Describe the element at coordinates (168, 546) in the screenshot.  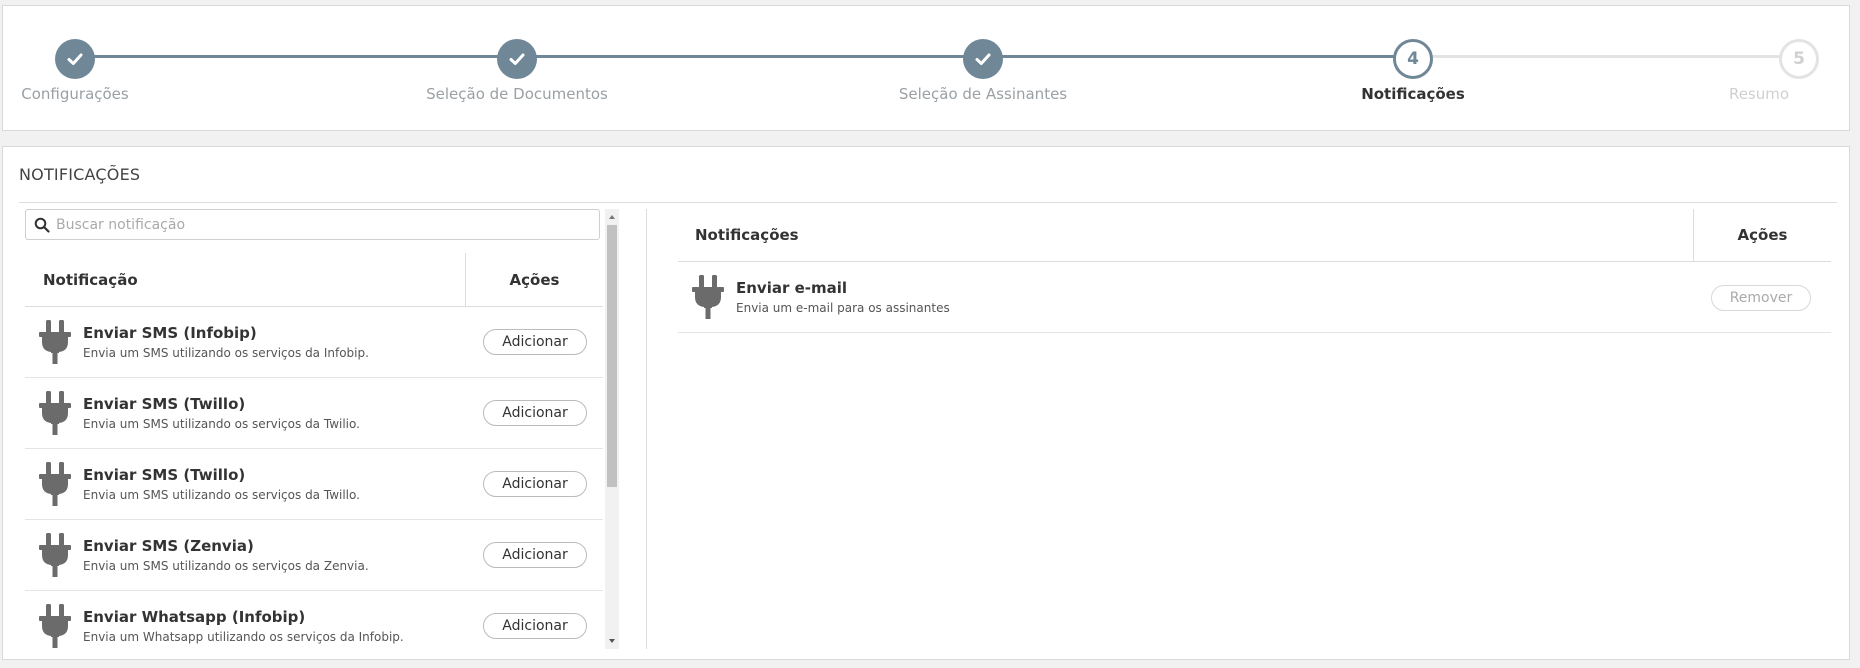
I see `notification-name: Enviar SMS (Zenvia)` at that location.